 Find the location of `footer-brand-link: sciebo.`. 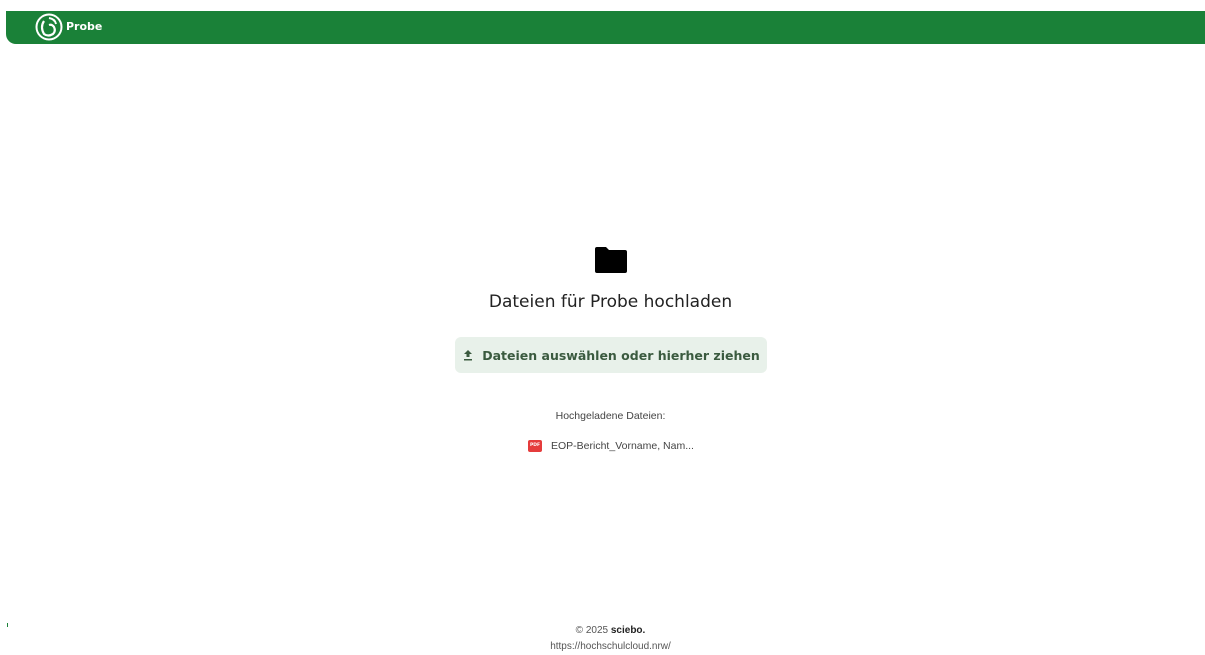

footer-brand-link: sciebo. is located at coordinates (628, 630).